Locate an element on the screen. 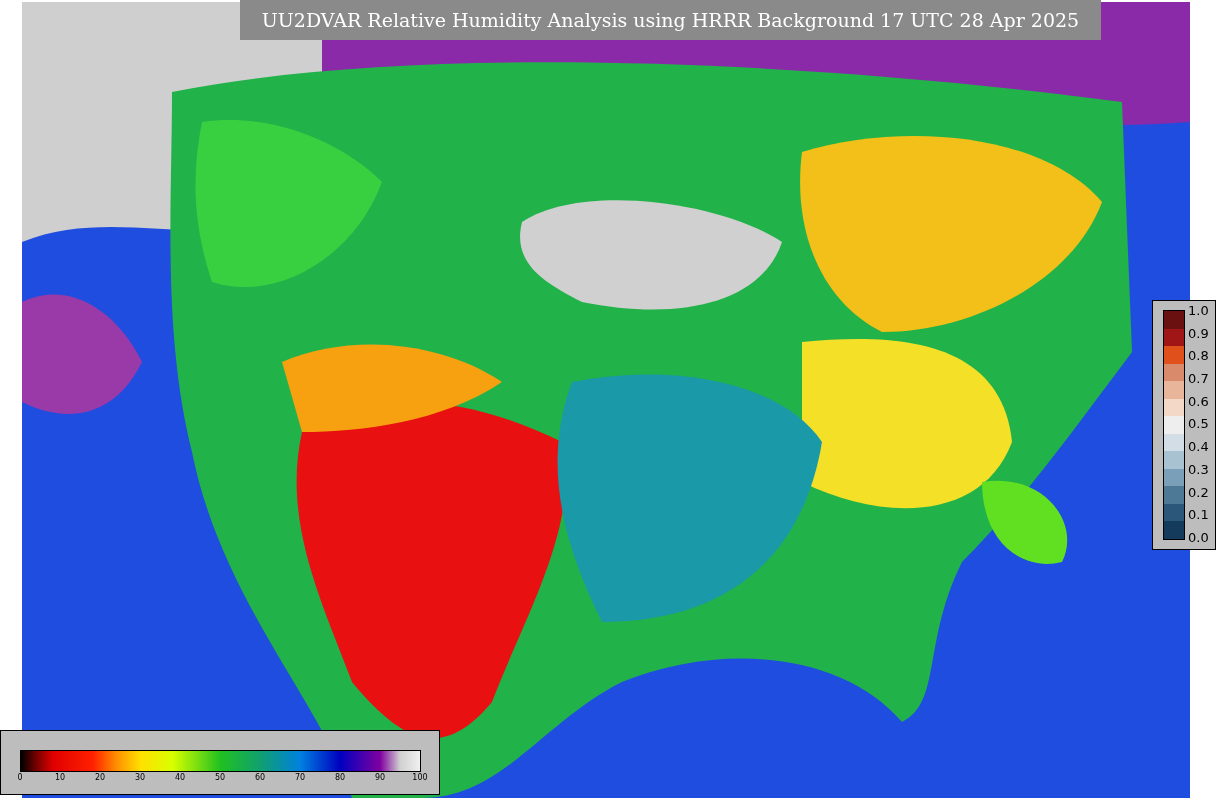 This screenshot has width=1216, height=800. map-title: UU2DVAR Relative Humidity Analysis using HRRR Background 17 UTC 28 Apr 2025 is located at coordinates (670, 20).